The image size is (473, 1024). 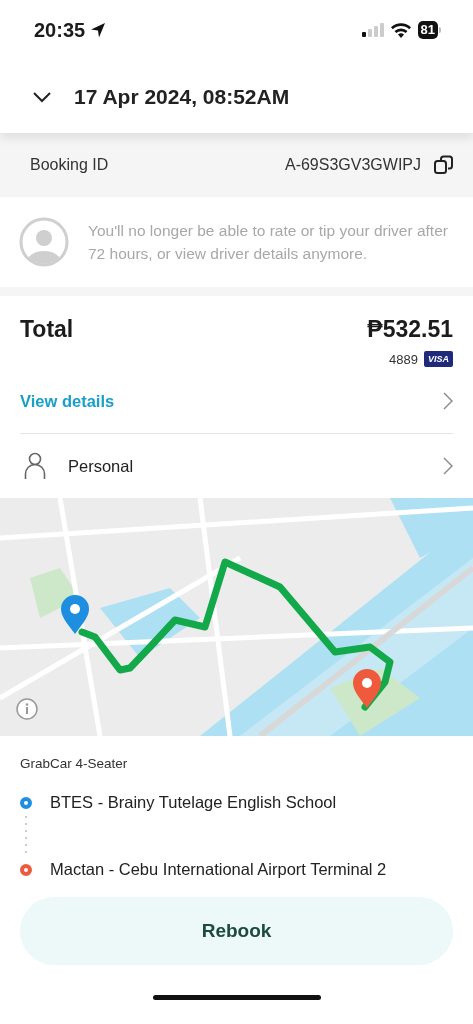 I want to click on location-arrow-icon, so click(x=98, y=30).